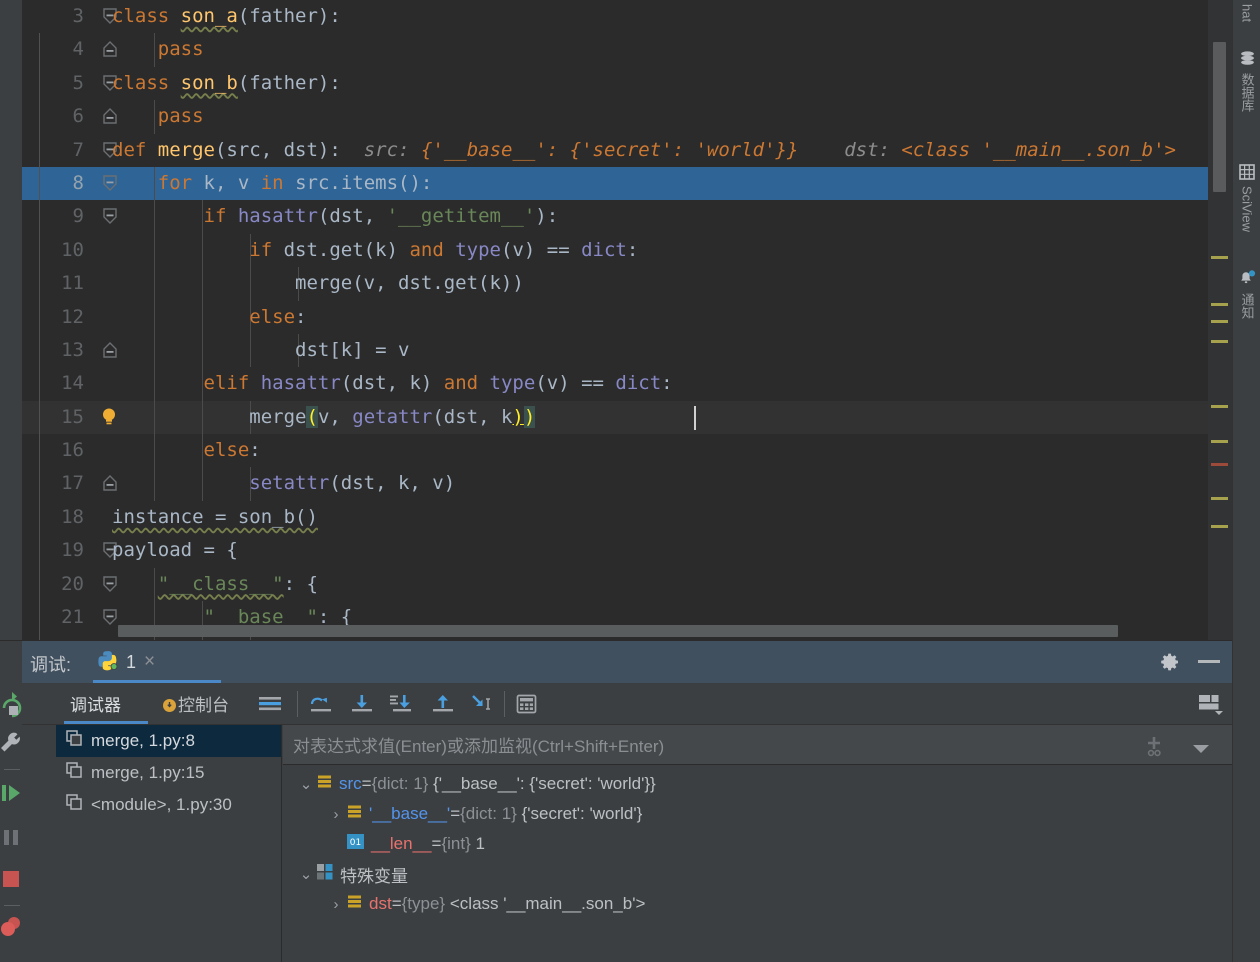 This screenshot has width=1260, height=962. Describe the element at coordinates (615, 83) in the screenshot. I see `code-line: 5 class son_b(father):` at that location.